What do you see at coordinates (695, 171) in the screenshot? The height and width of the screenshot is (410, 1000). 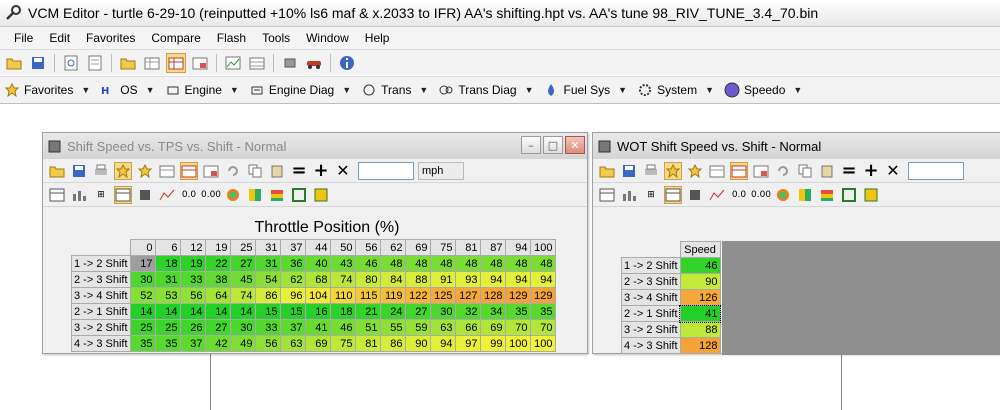 I see `favorite-add-icon` at bounding box center [695, 171].